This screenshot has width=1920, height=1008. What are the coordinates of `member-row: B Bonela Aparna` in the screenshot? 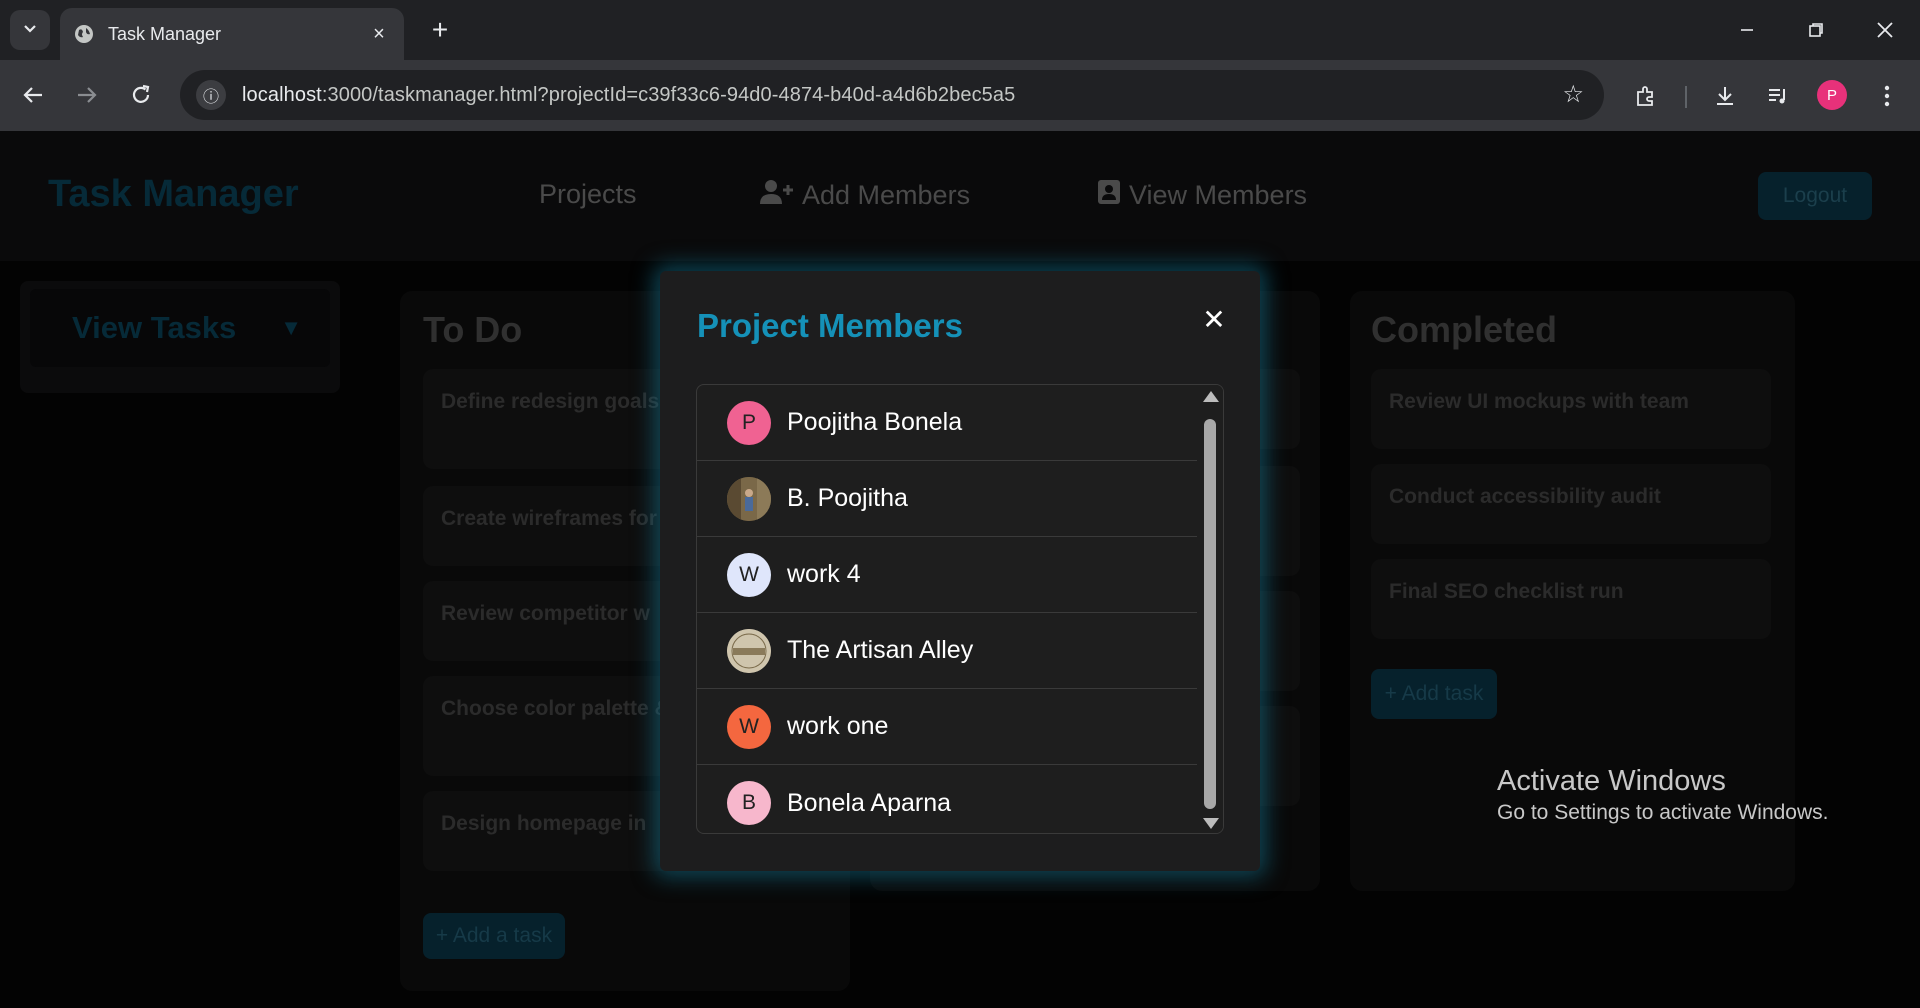 It's located at (948, 799).